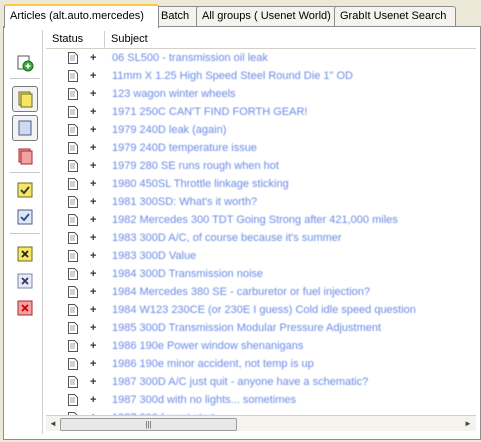 This screenshot has width=481, height=442. I want to click on table-row: +1979 240D leak (again), so click(261, 130).